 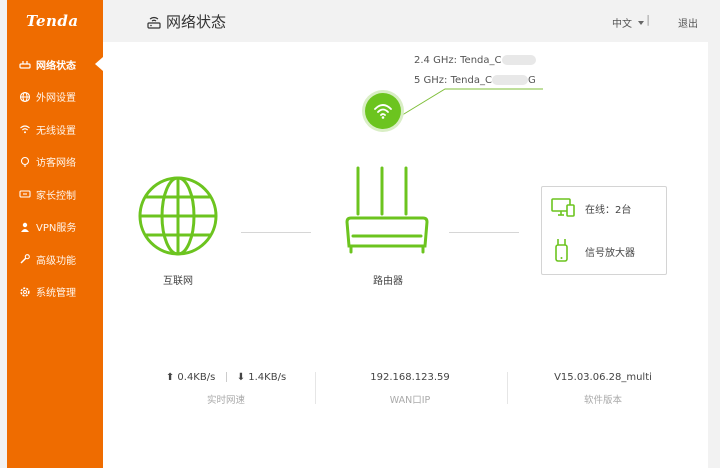 I want to click on internet-globe-icon, so click(x=178, y=216).